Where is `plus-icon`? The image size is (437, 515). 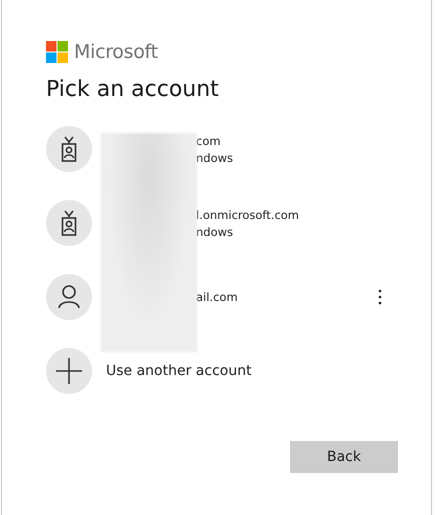
plus-icon is located at coordinates (69, 371).